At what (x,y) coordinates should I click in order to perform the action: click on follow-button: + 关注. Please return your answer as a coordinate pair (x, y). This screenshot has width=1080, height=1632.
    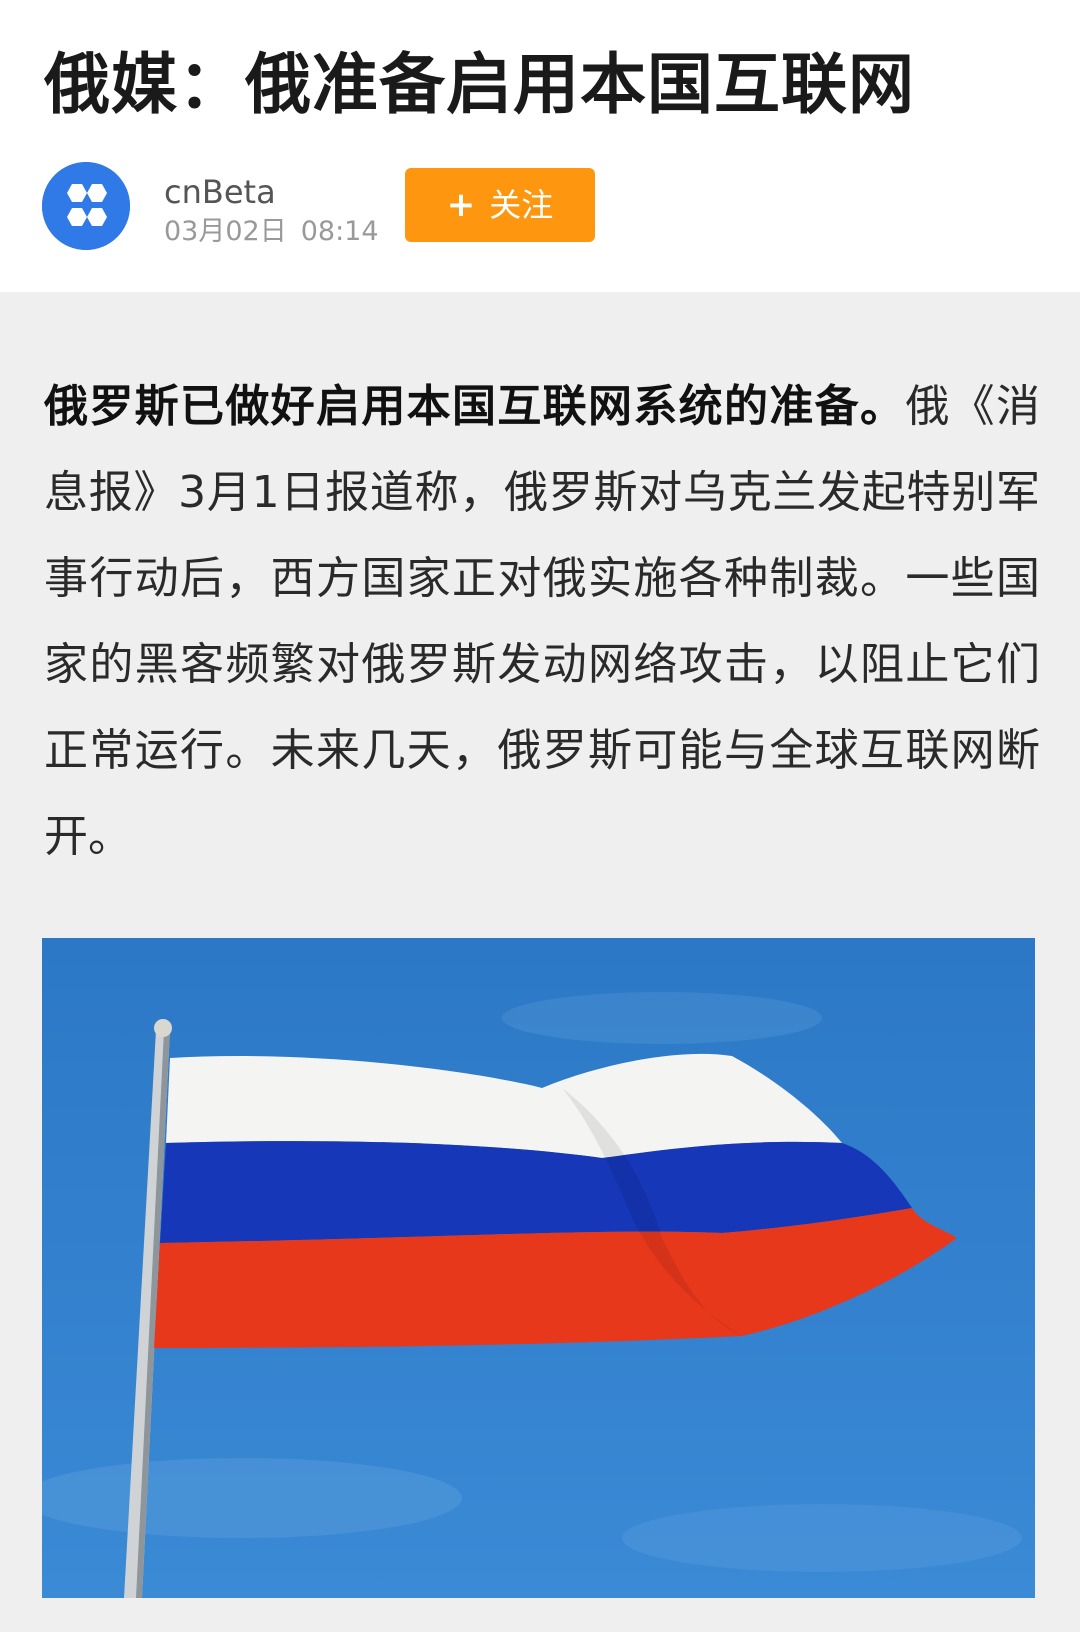
    Looking at the image, I should click on (500, 205).